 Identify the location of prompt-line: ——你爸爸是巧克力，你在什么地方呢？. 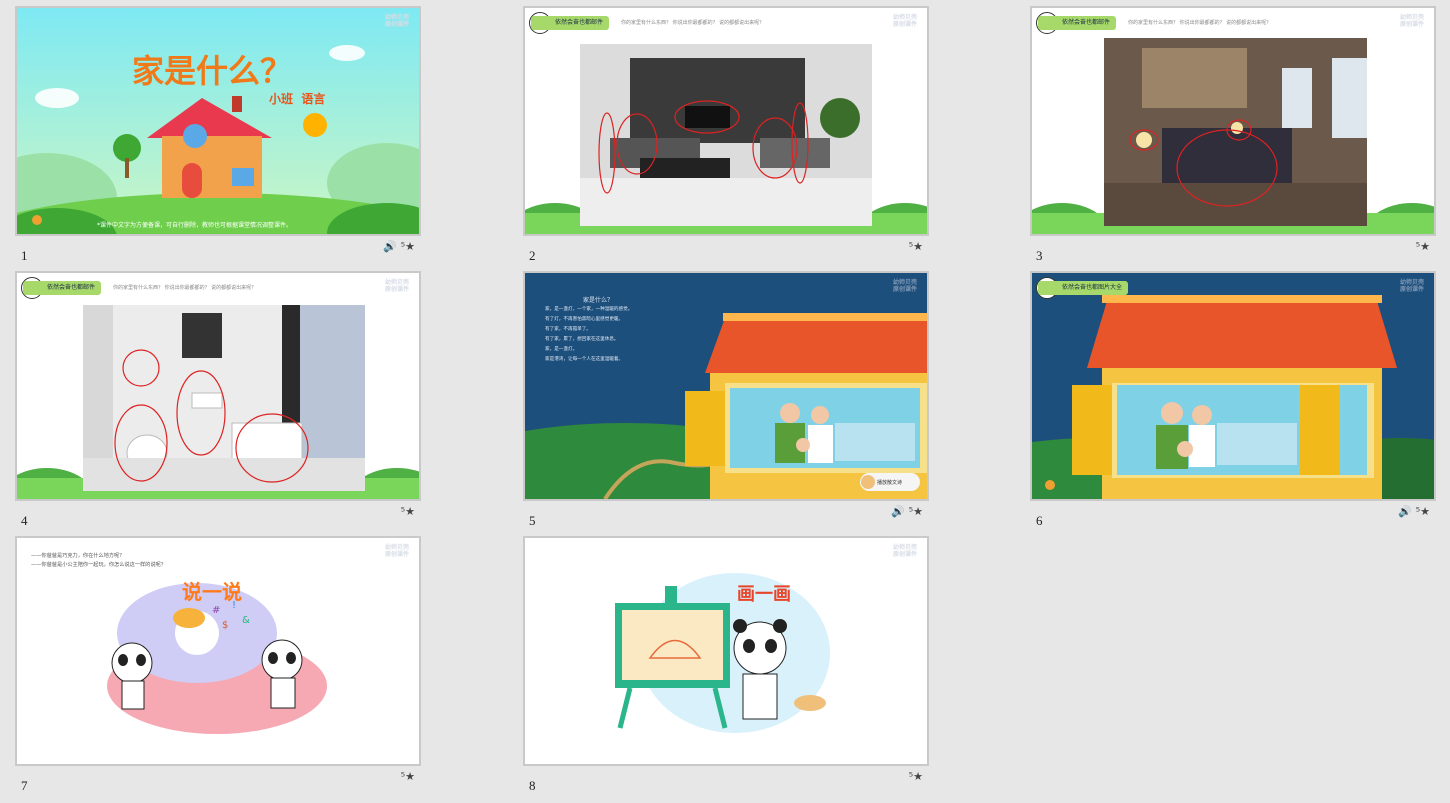
(78, 556).